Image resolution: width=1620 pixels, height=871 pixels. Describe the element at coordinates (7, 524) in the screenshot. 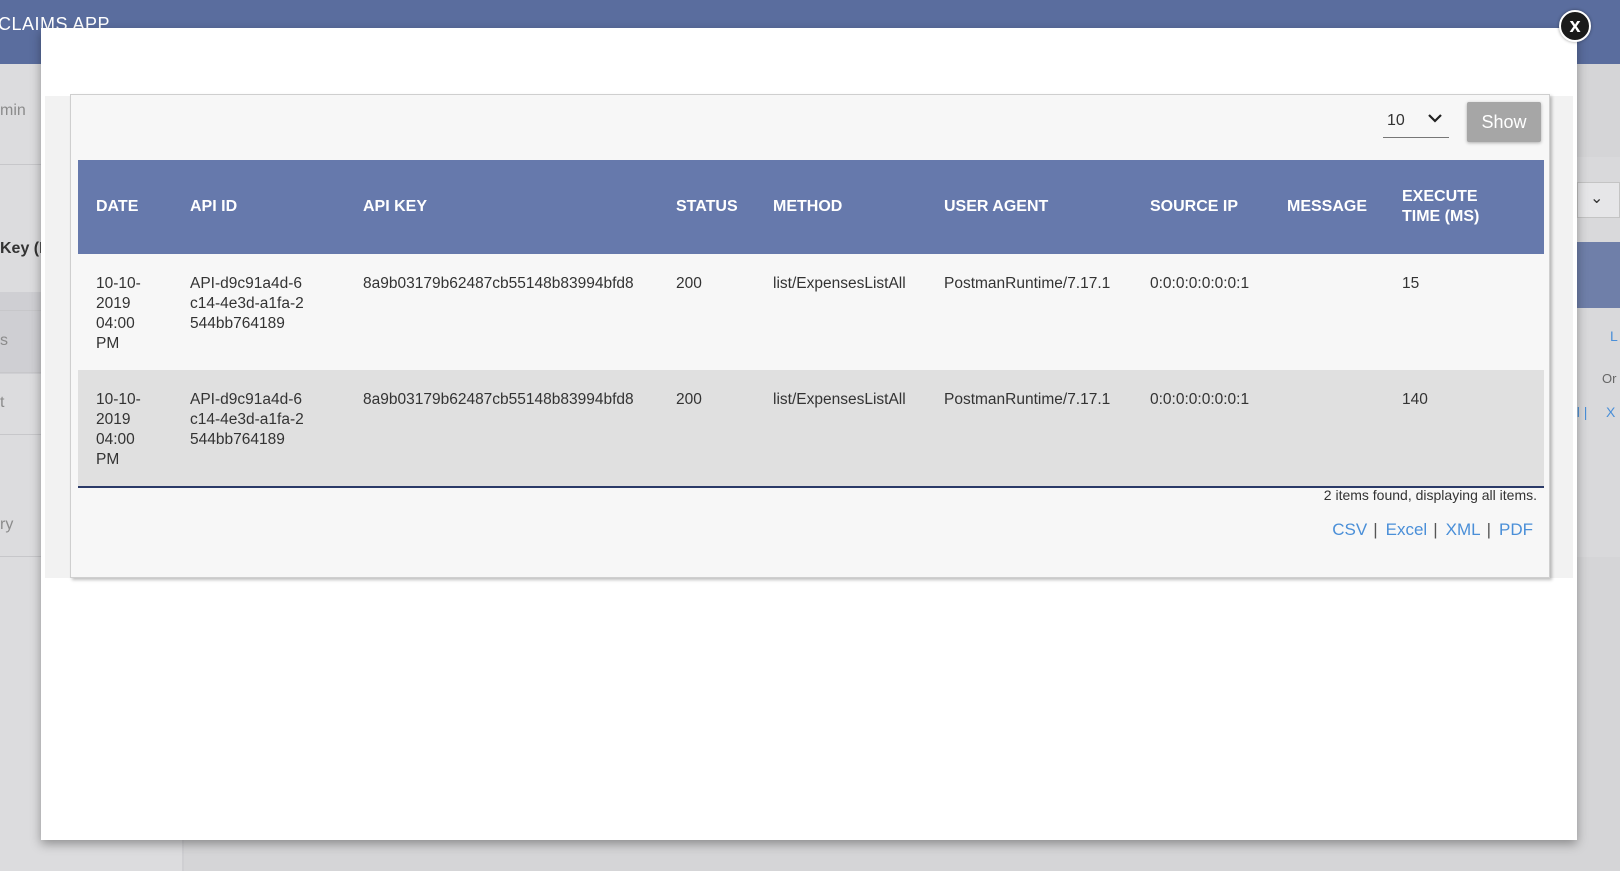

I see `sidebar-fragment: ry` at that location.